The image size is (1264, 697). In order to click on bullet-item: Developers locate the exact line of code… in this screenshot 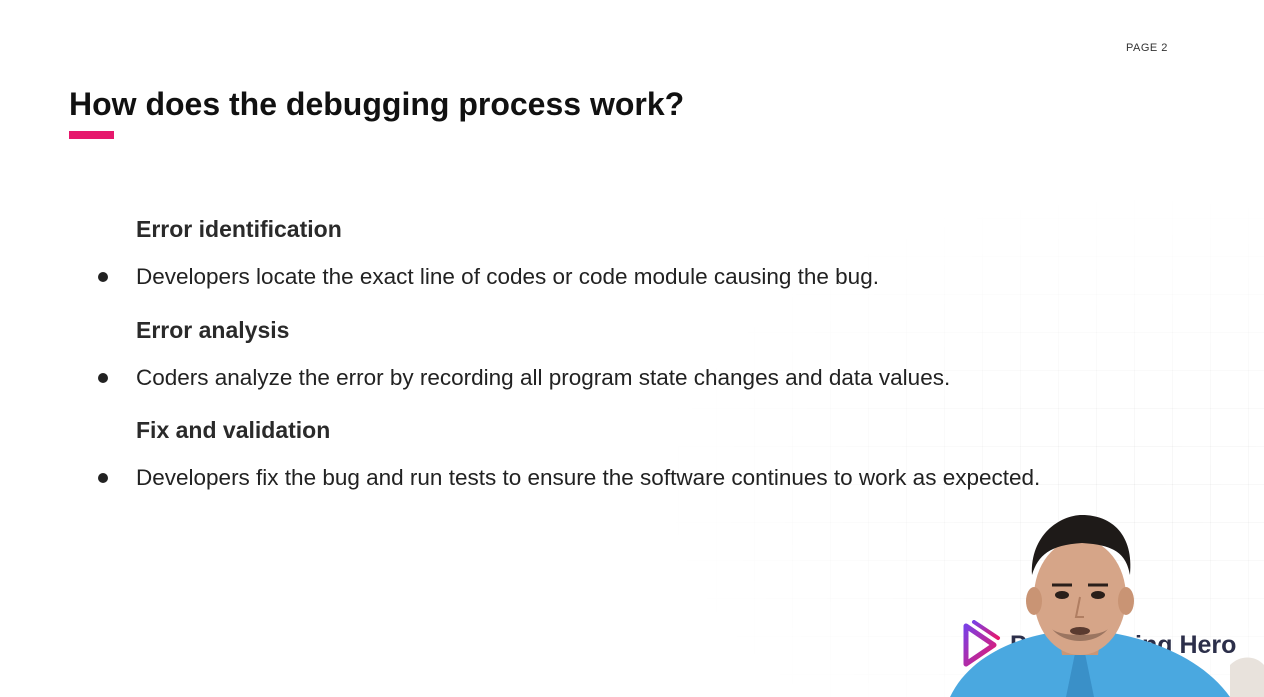, I will do `click(488, 277)`.